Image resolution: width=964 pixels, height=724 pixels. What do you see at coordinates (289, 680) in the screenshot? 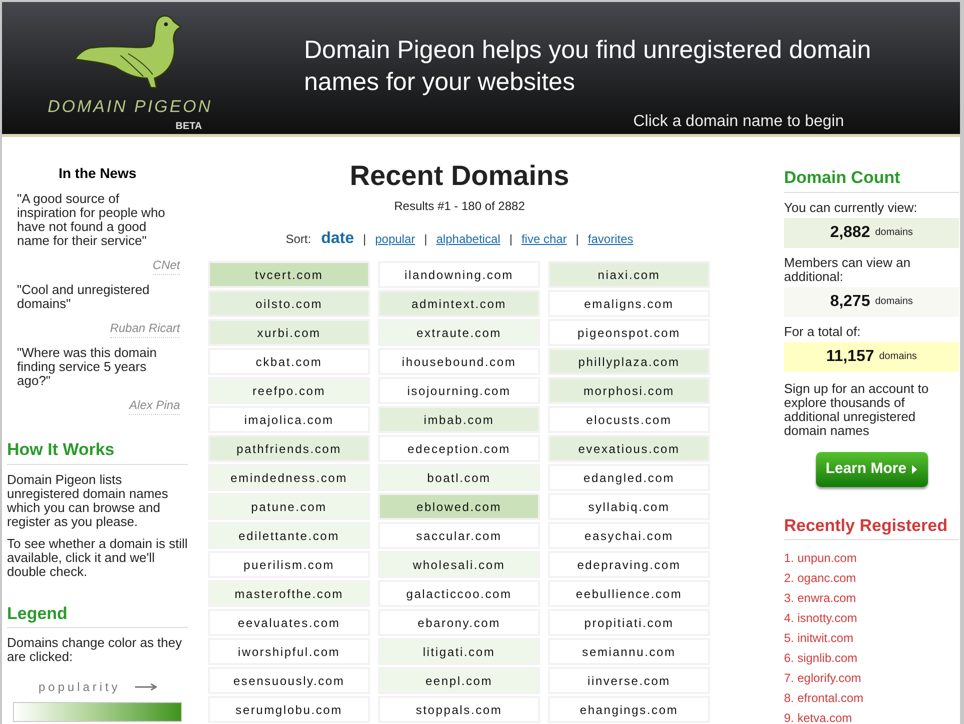
I see `domain-link: esensuously.com` at bounding box center [289, 680].